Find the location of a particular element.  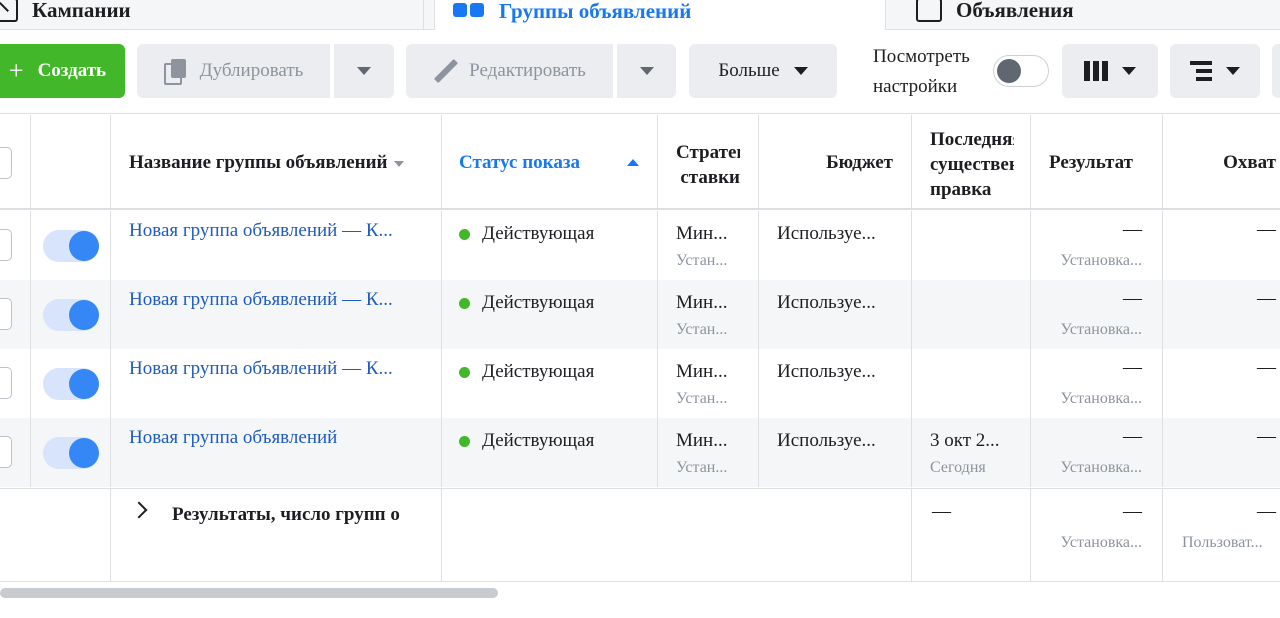

totals-toggle-cell is located at coordinates (71, 535).